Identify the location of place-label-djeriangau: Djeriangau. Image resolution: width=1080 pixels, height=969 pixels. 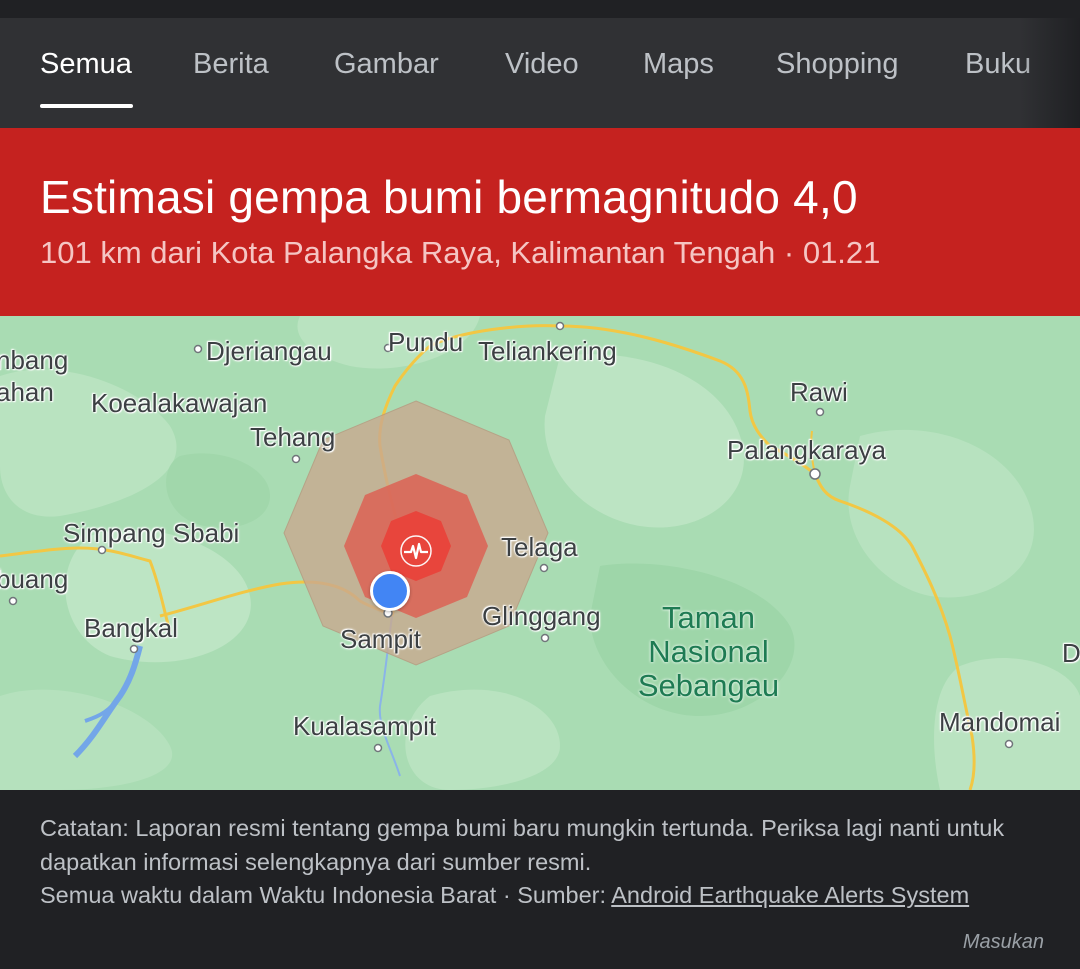
(269, 351).